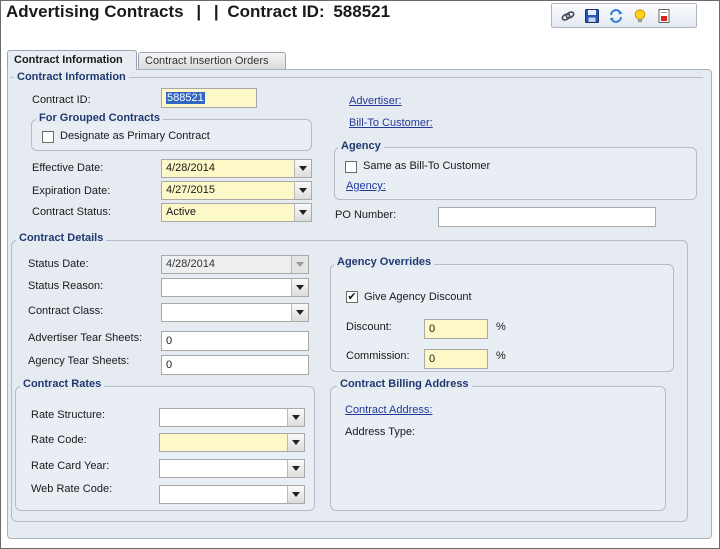  Describe the element at coordinates (62, 384) in the screenshot. I see `contract-rates-legend: Contract Rates` at that location.